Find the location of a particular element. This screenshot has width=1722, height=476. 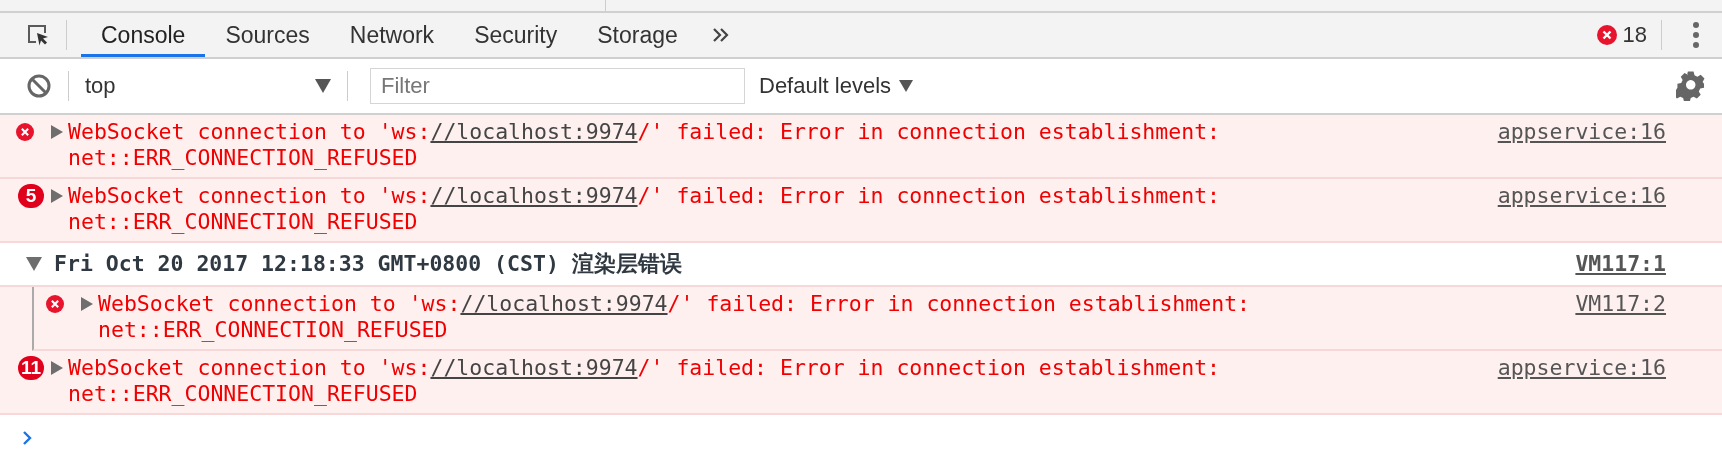

tab: Sources is located at coordinates (267, 36).